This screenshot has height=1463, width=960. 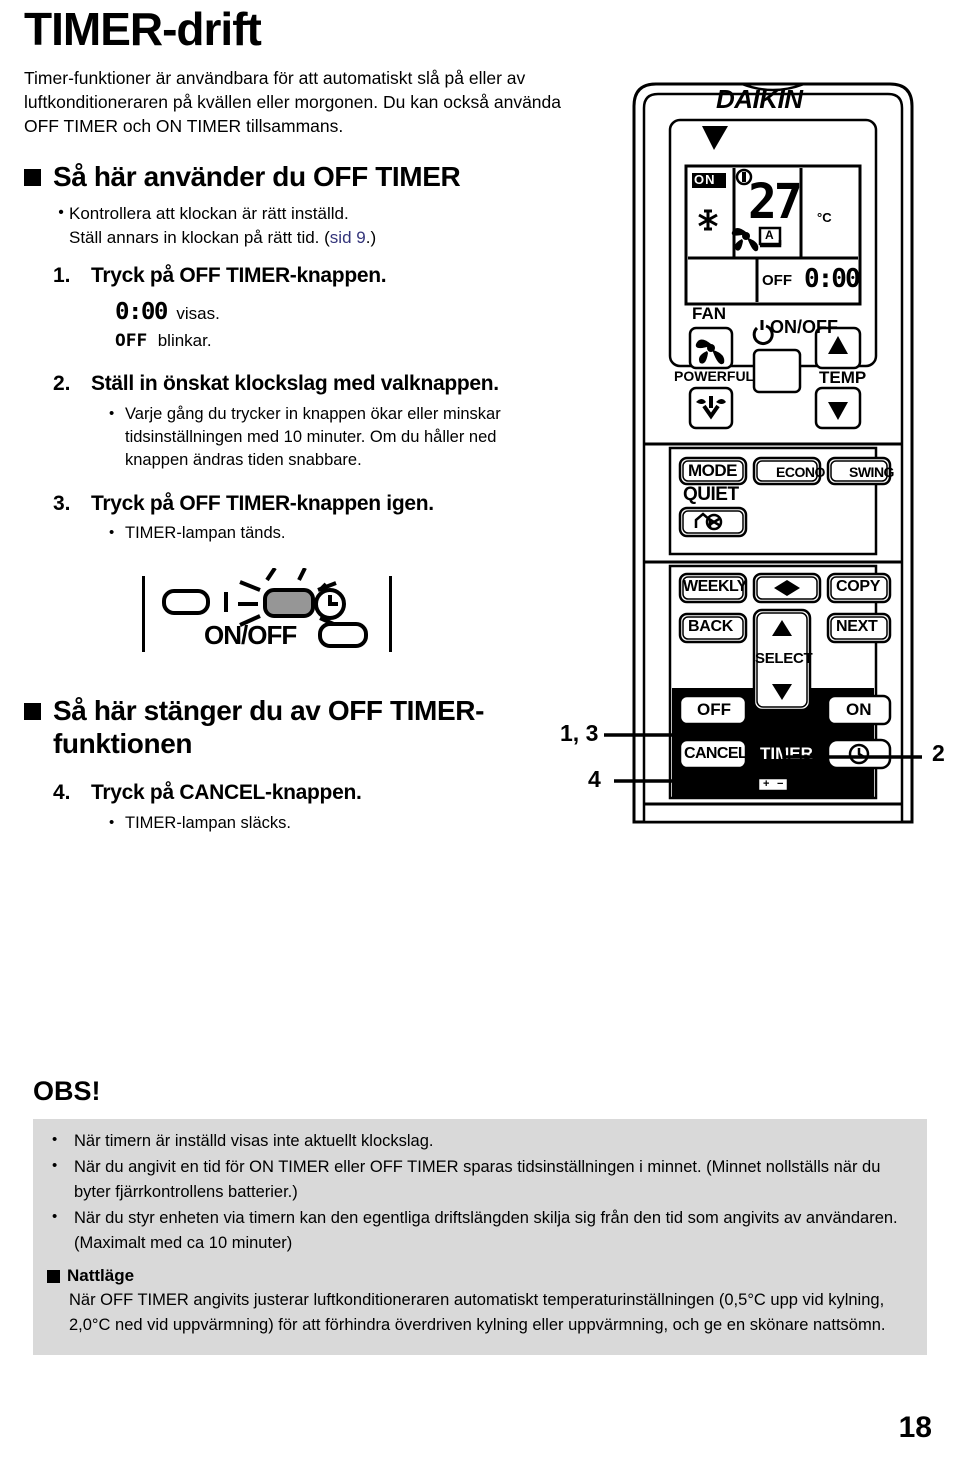 I want to click on step-1-title: Tryck på OFF TIMER-knappen., so click(x=239, y=276).